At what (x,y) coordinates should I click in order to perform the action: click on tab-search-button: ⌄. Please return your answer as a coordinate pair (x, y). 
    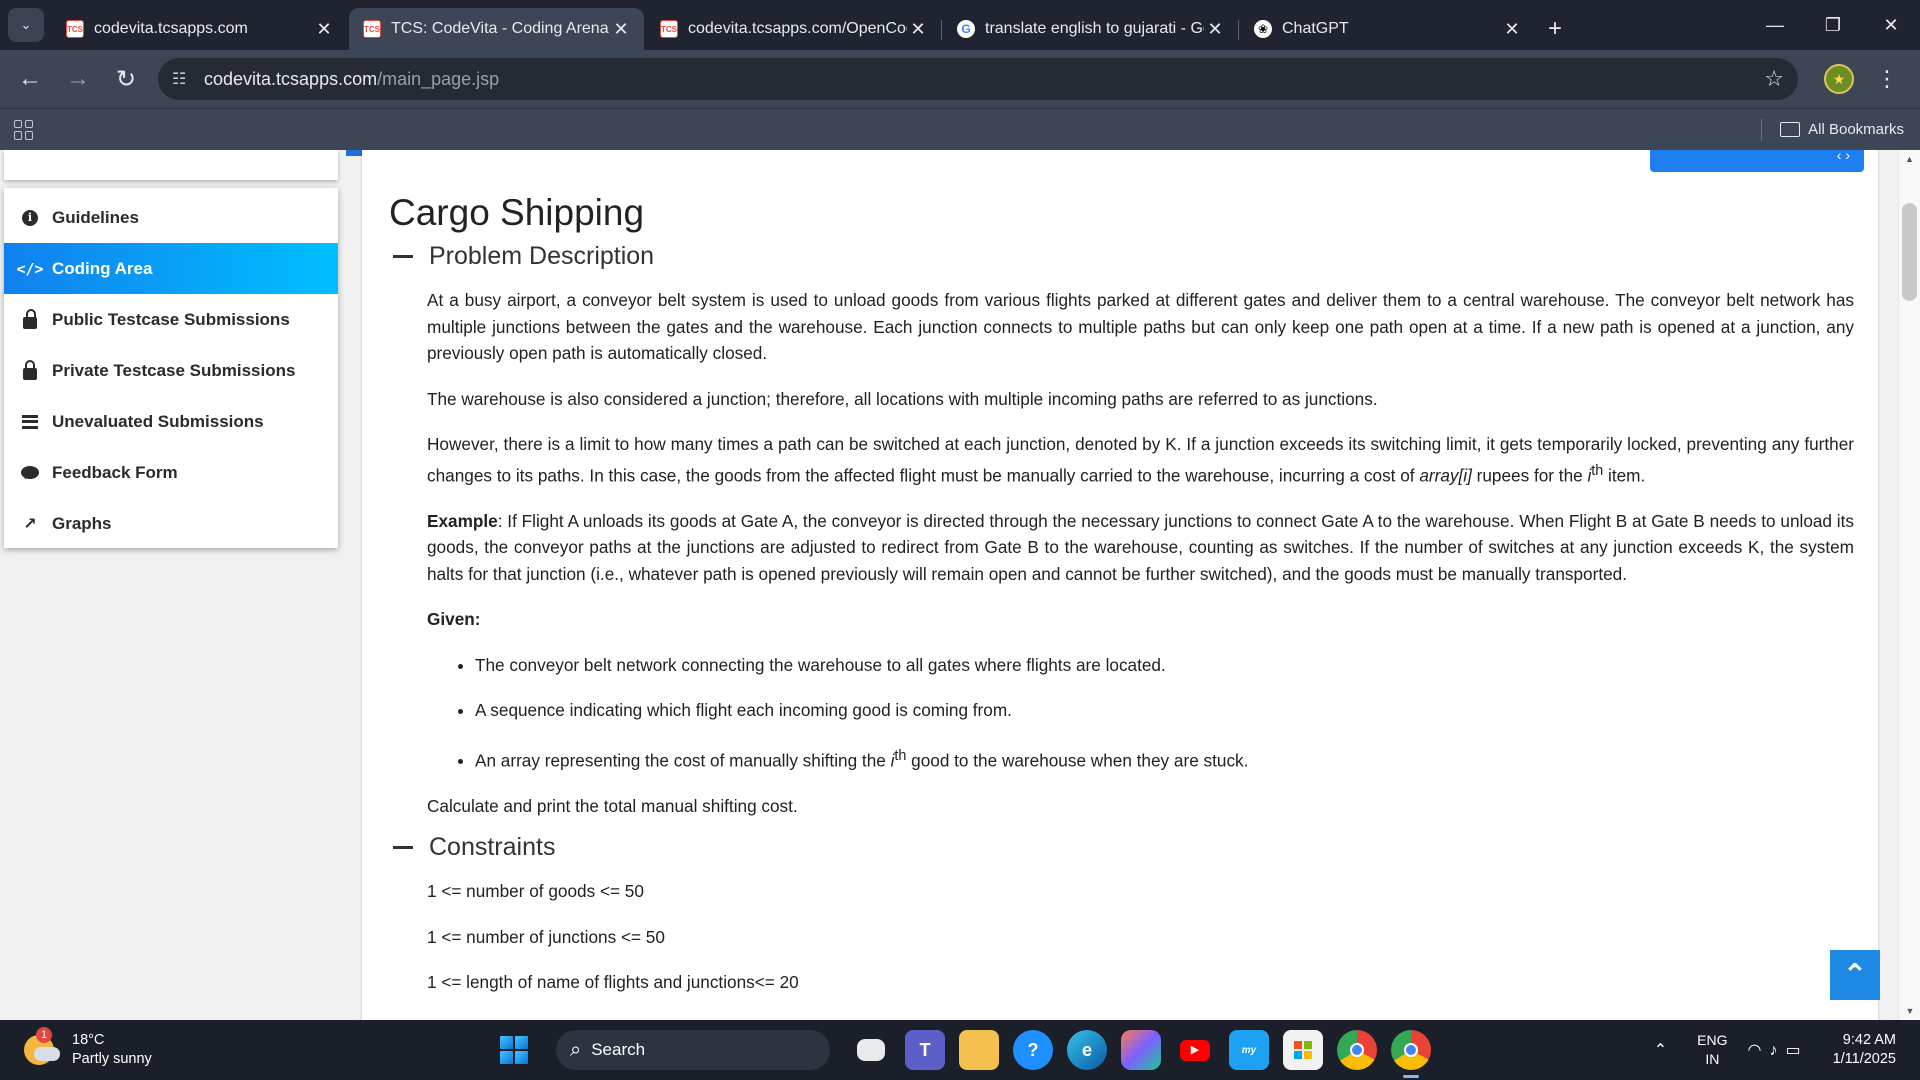
    Looking at the image, I should click on (26, 25).